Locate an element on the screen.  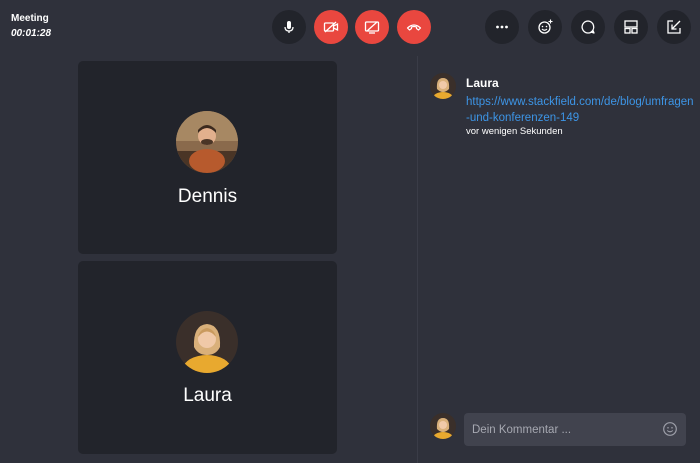
camera-toggle-button is located at coordinates (331, 27).